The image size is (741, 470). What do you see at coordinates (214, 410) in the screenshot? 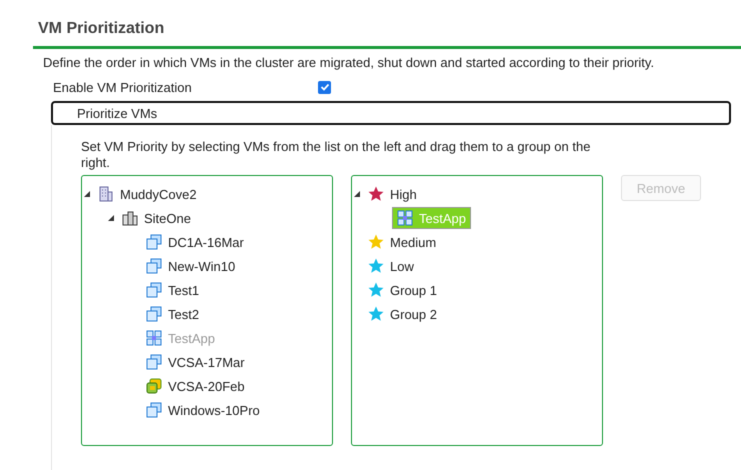
I see `tree-item: Windows-10Pro` at bounding box center [214, 410].